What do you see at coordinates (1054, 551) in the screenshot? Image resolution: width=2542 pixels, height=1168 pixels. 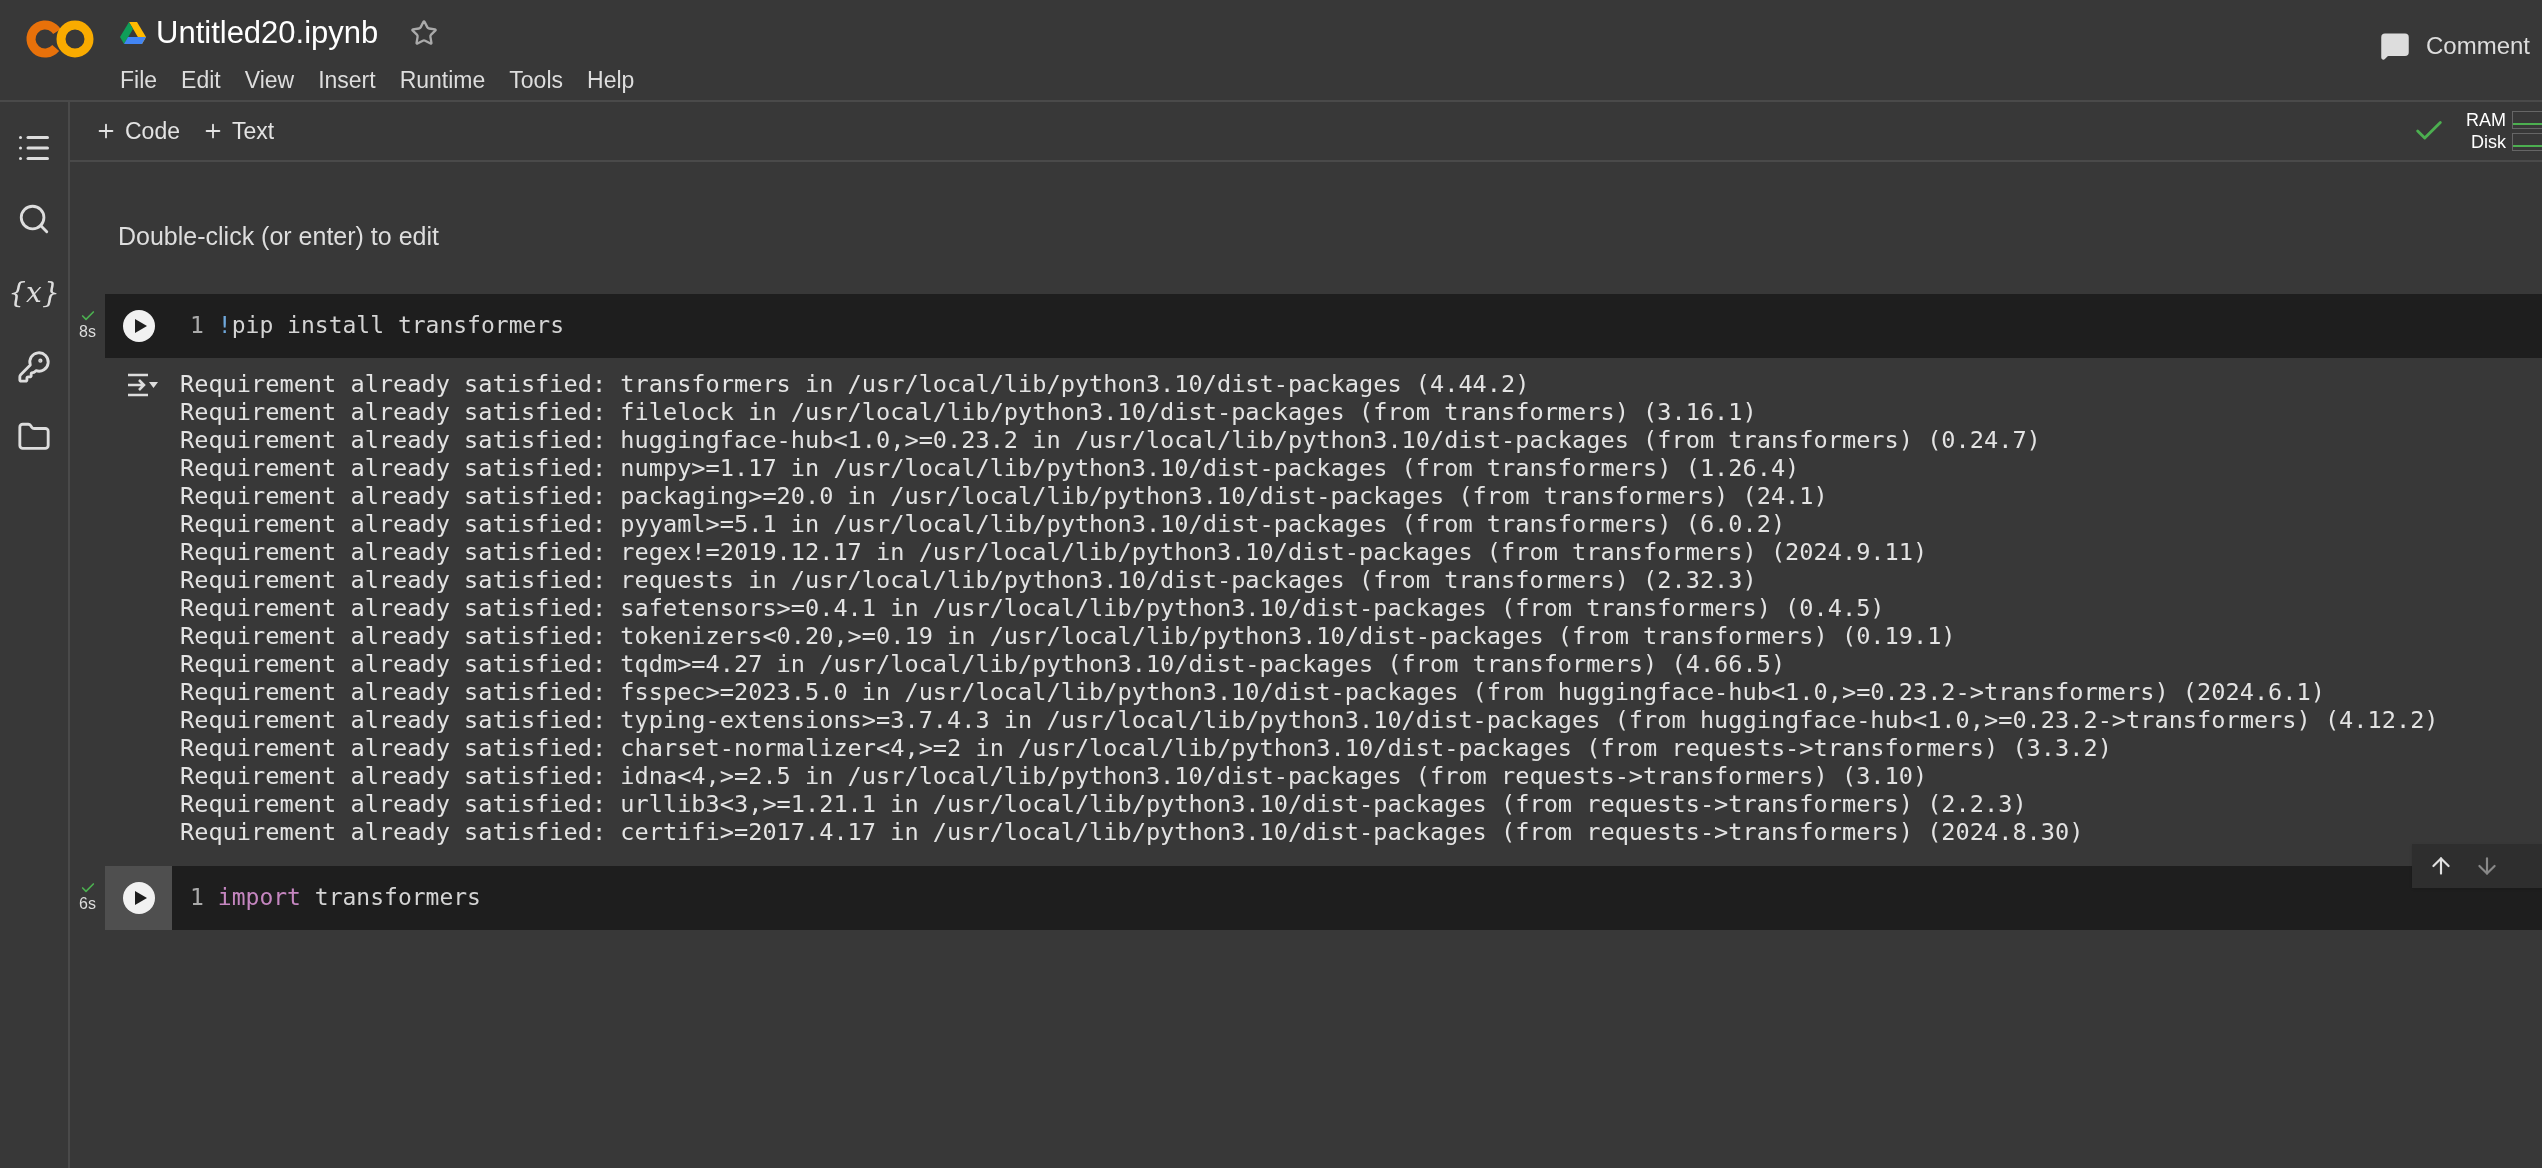 I see `output-line: Requirement already satisfied: regex!=2019.12.17 in /usr/local/lib/python3.10/dist-packages (from transformers) (2024.9.11)` at bounding box center [1054, 551].